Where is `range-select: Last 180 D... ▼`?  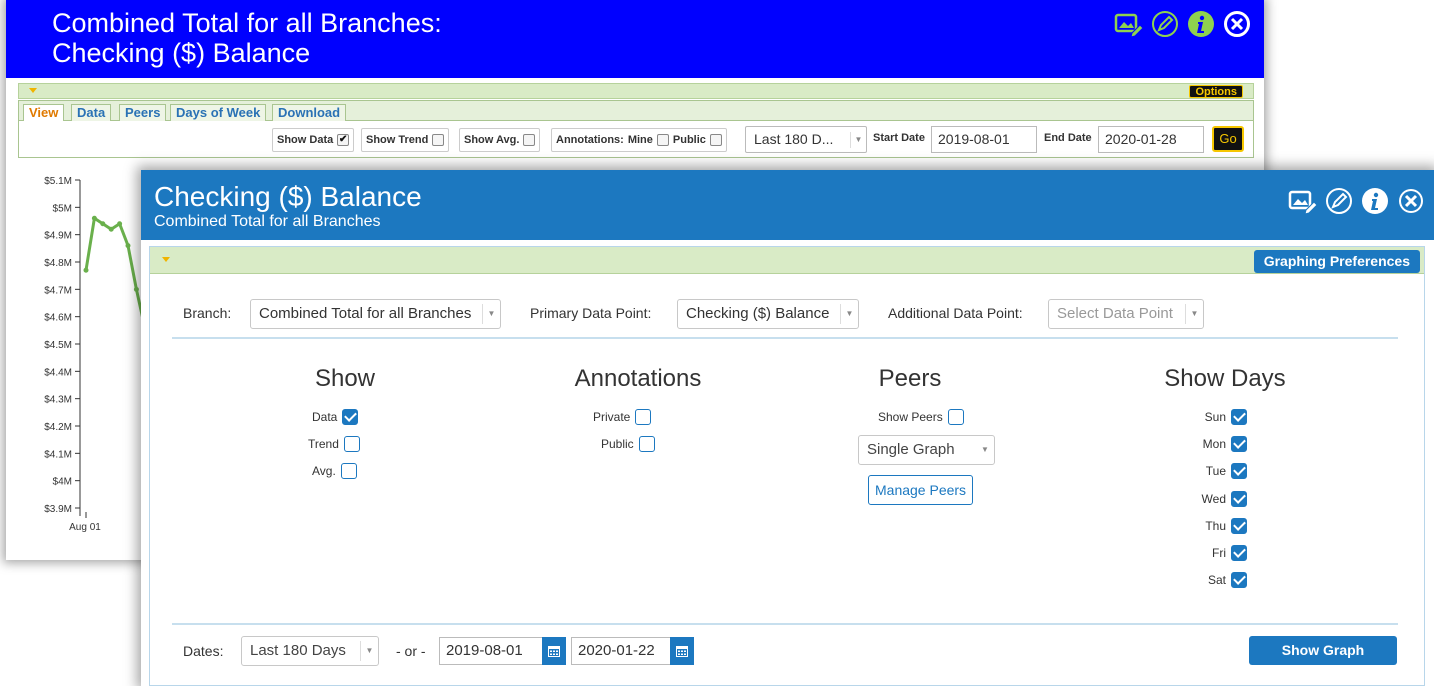
range-select: Last 180 D... ▼ is located at coordinates (806, 139).